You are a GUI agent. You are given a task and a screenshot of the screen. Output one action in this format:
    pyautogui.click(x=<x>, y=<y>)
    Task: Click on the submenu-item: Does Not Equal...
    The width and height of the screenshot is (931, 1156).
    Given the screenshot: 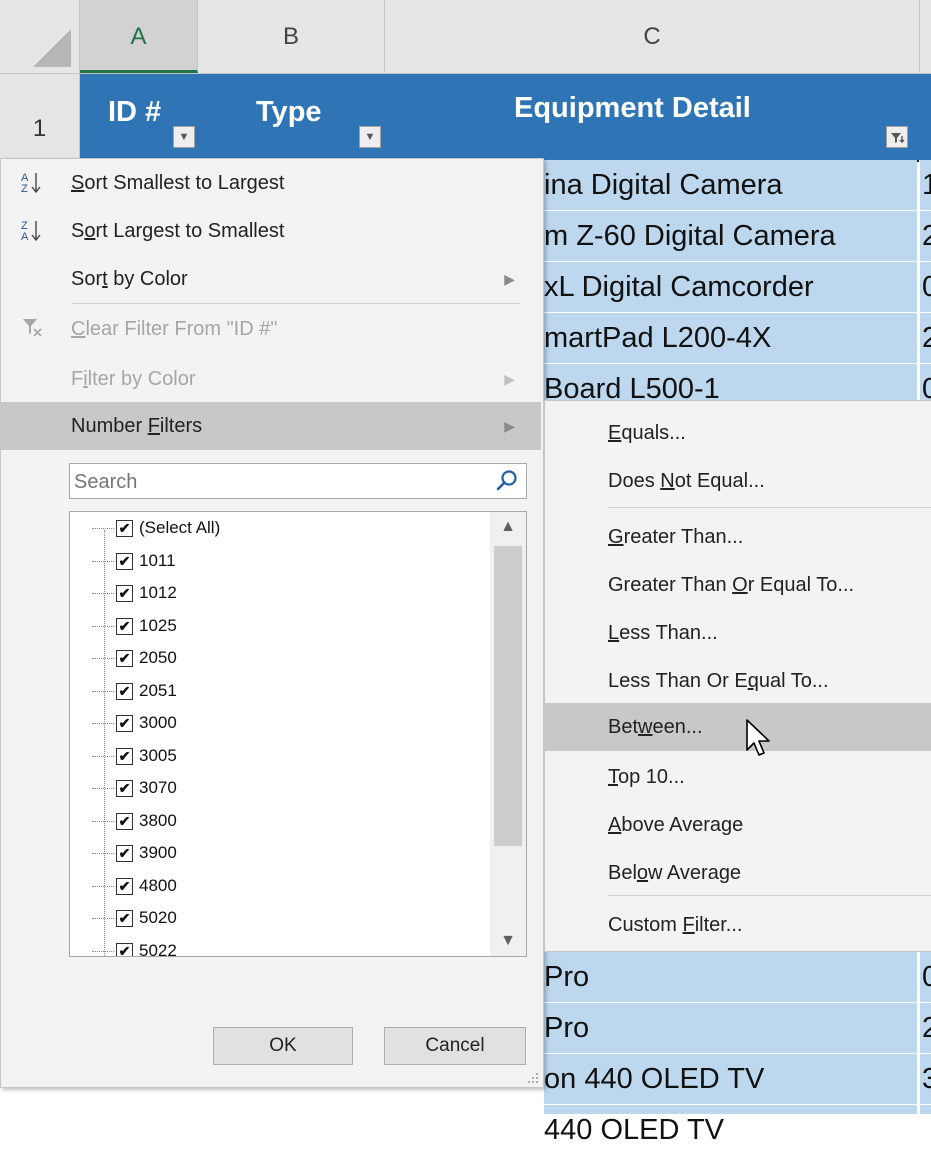 What is the action you would take?
    pyautogui.click(x=738, y=481)
    